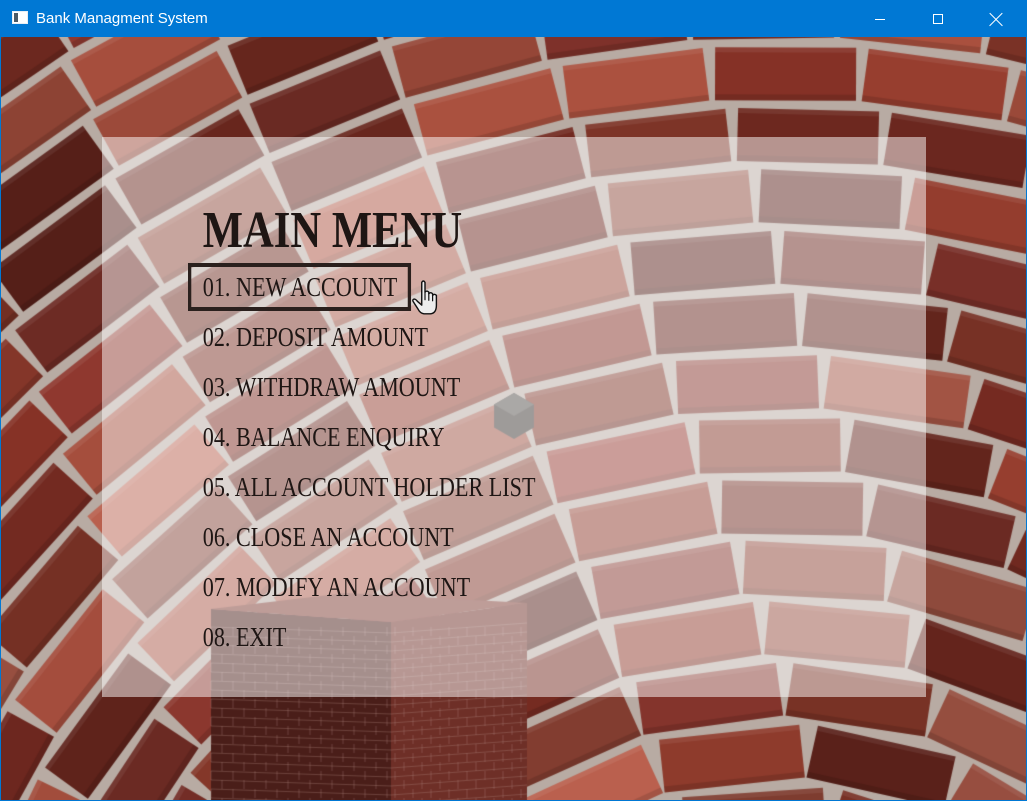 The height and width of the screenshot is (801, 1027). I want to click on app-window-icon, so click(20, 17).